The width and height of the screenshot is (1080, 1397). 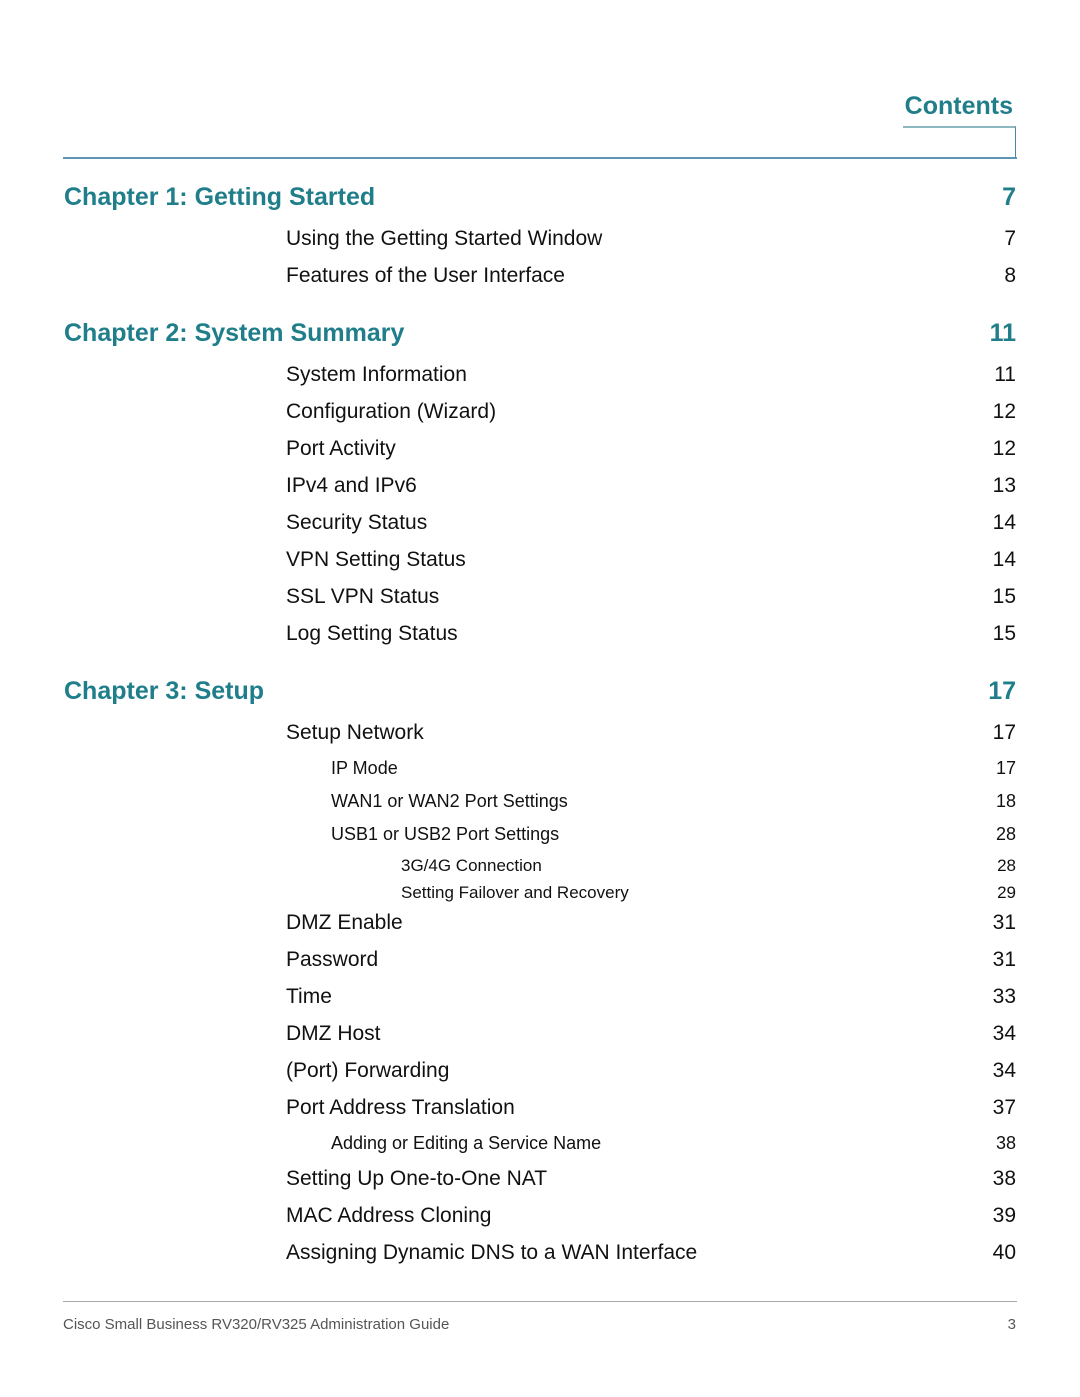 What do you see at coordinates (333, 1034) in the screenshot?
I see `toc-title: DMZ Host` at bounding box center [333, 1034].